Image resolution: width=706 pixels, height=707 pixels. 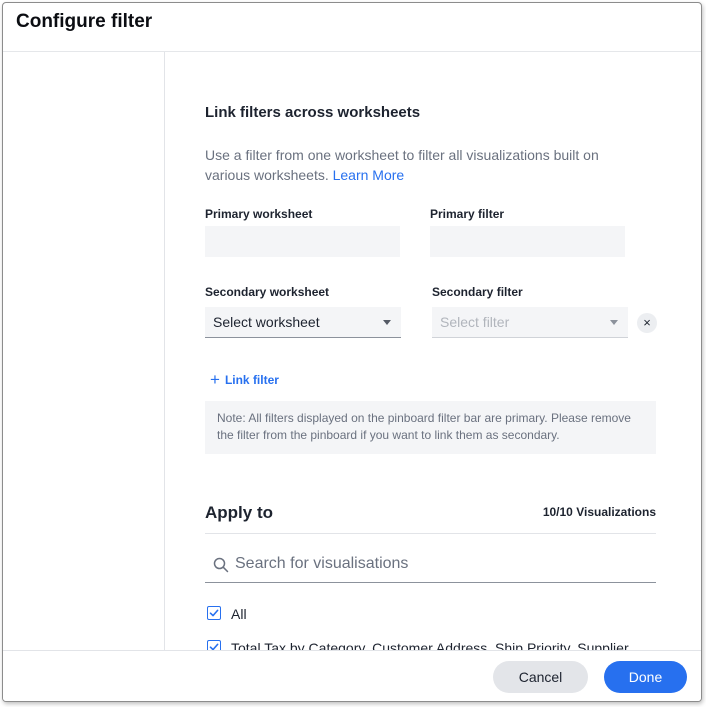 What do you see at coordinates (430, 533) in the screenshot?
I see `apply-to-divider` at bounding box center [430, 533].